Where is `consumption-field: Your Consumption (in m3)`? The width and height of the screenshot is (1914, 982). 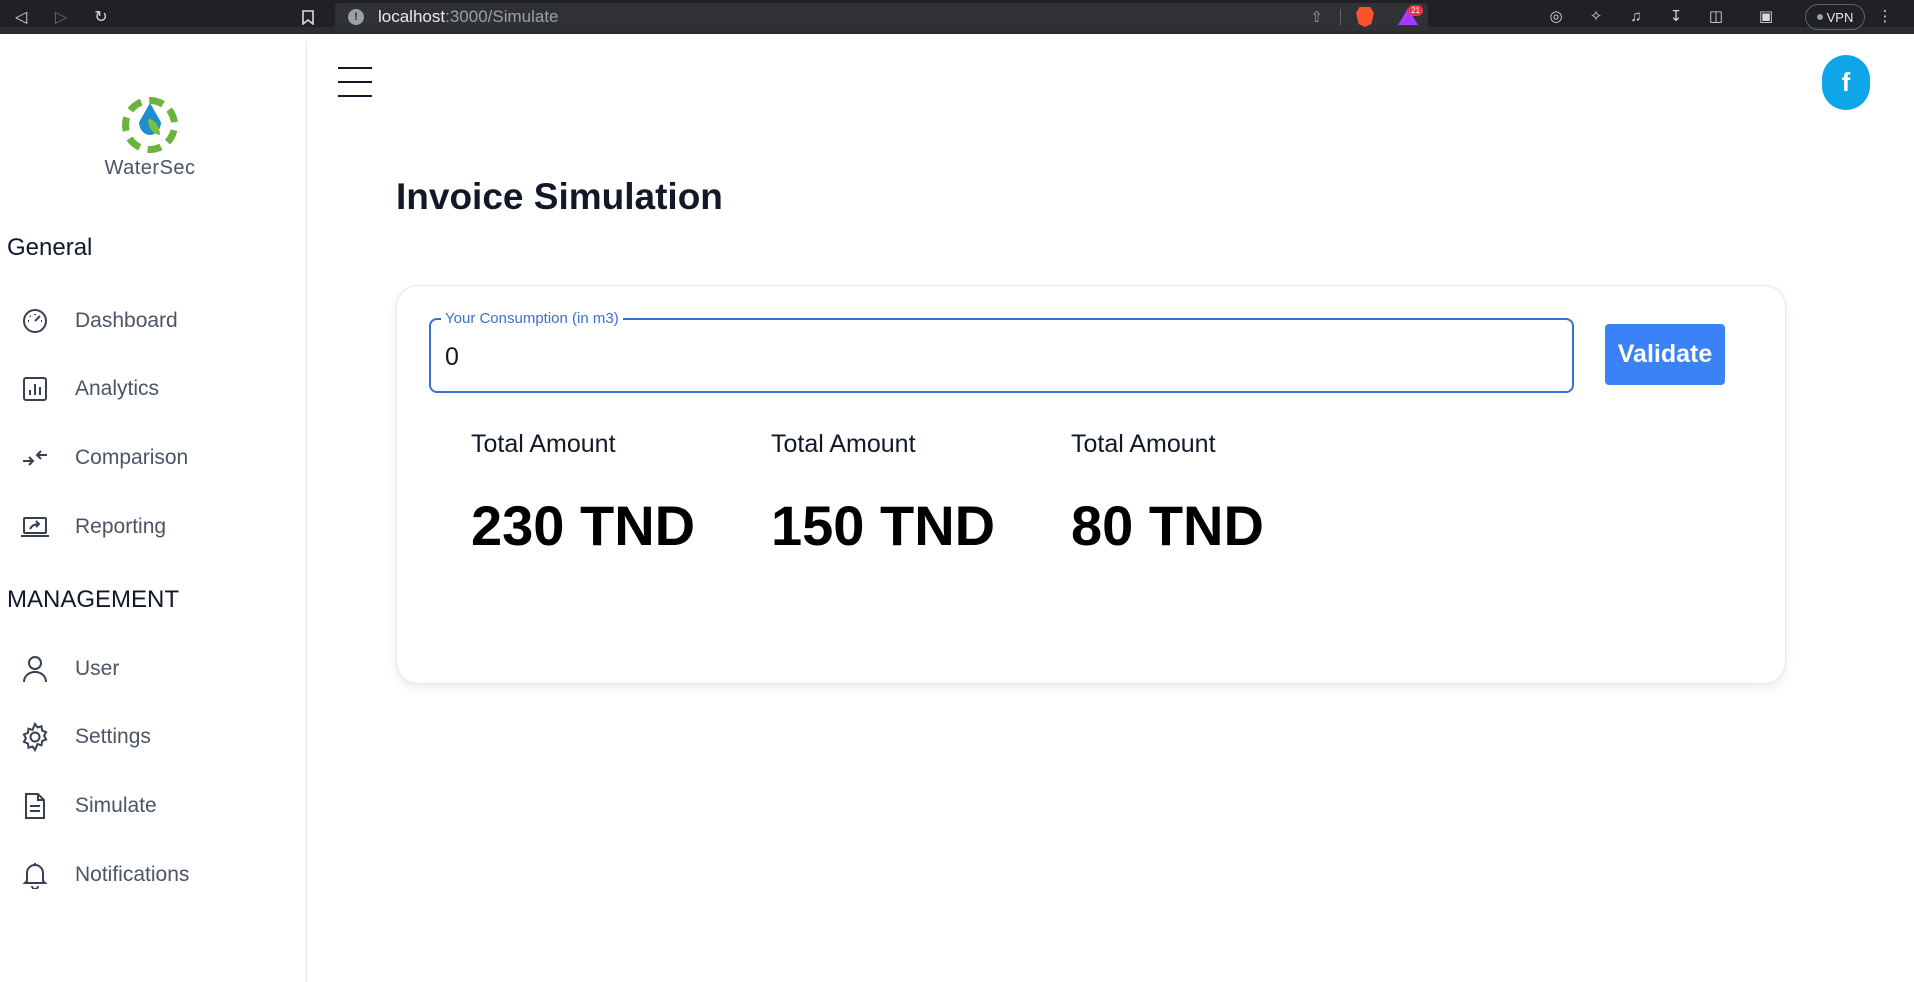 consumption-field: Your Consumption (in m3) is located at coordinates (1001, 351).